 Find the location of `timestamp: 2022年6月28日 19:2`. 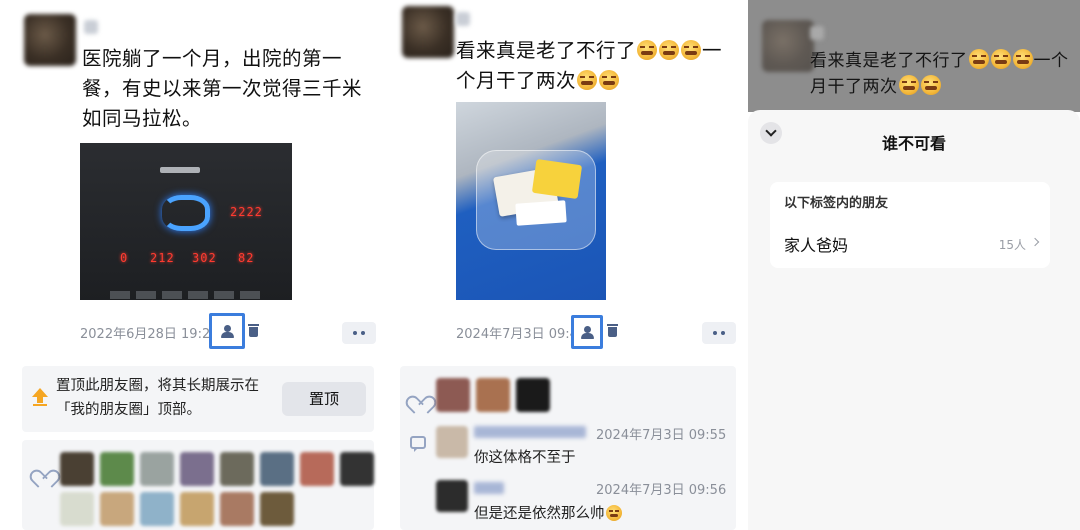

timestamp: 2022年6月28日 19:2 is located at coordinates (145, 334).